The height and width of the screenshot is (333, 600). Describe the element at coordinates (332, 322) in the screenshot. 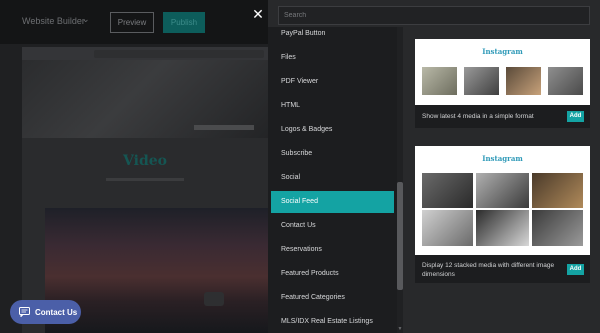

I see `element-item: MLS/IDX Real Estate Listings` at that location.